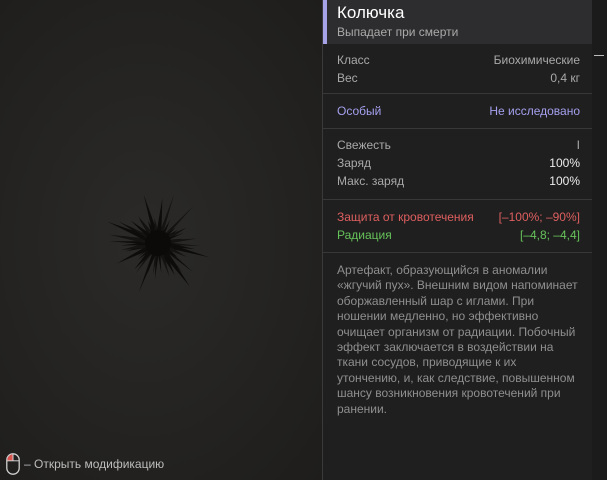 The width and height of the screenshot is (607, 480). Describe the element at coordinates (534, 111) in the screenshot. I see `special-value: Не исследовано` at that location.